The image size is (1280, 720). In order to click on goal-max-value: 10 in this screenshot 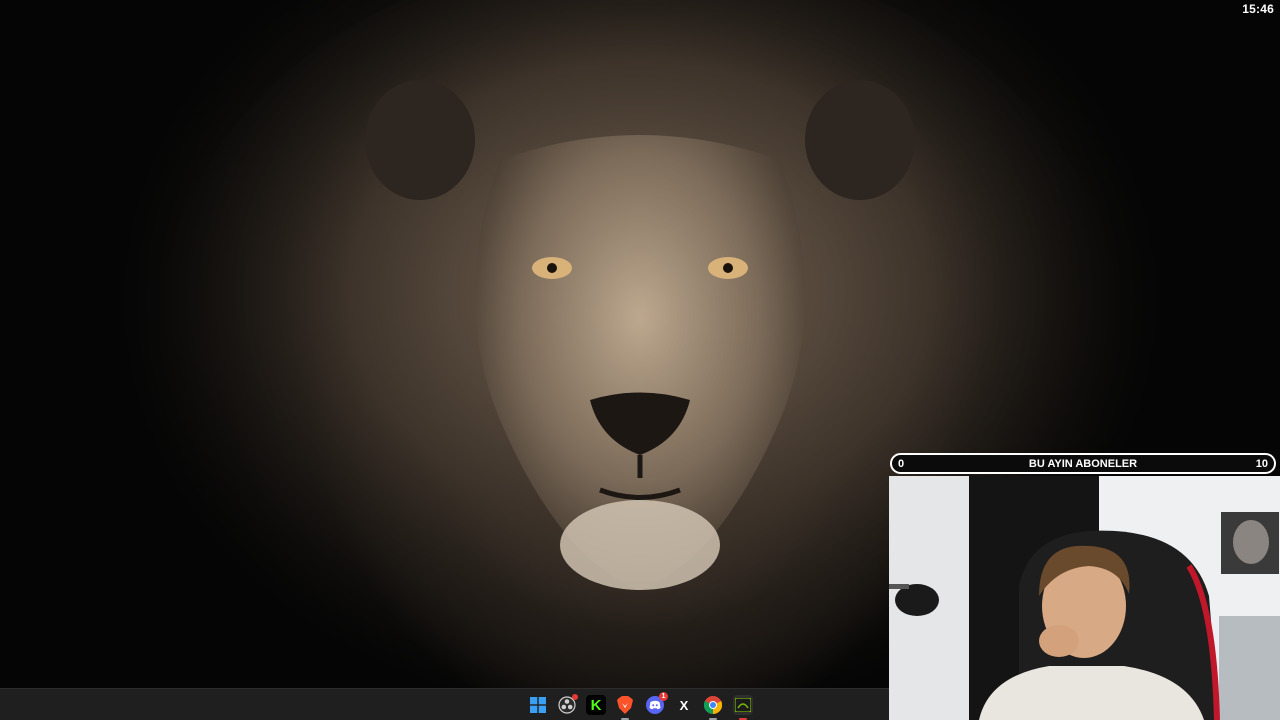, I will do `click(1261, 464)`.